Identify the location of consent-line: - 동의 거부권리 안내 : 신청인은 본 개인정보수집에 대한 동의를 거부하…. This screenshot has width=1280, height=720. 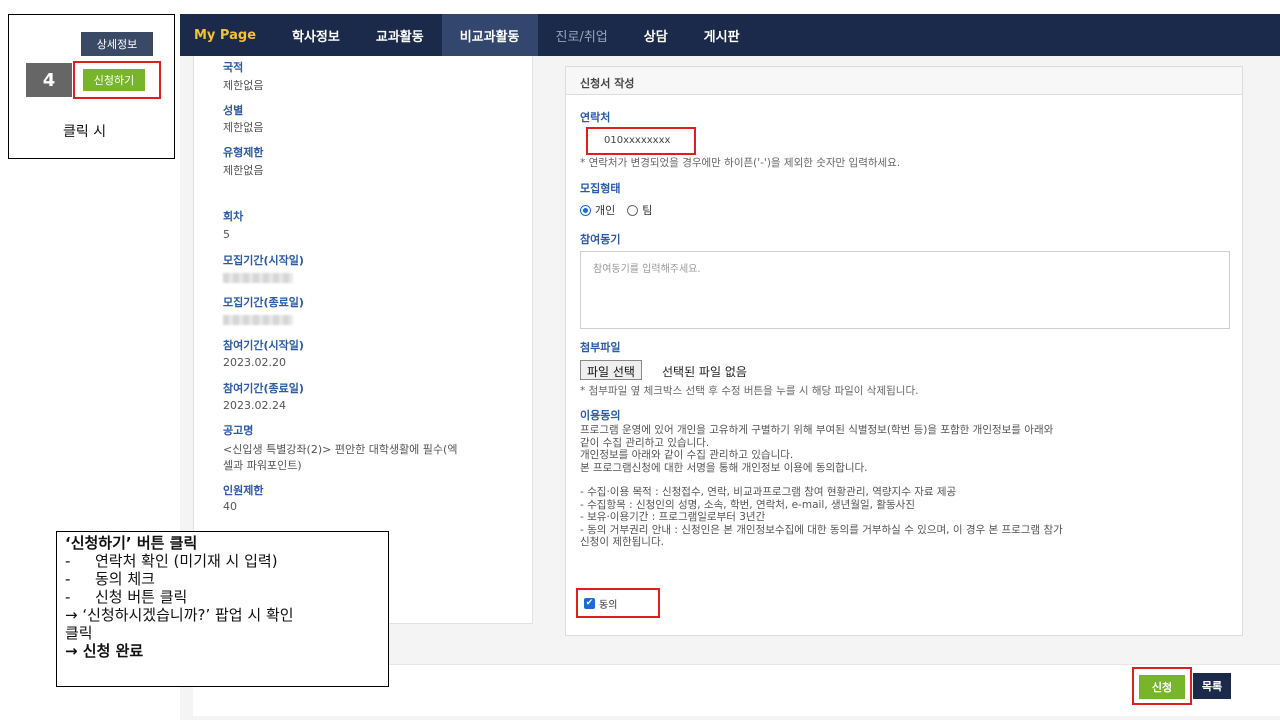
(821, 529).